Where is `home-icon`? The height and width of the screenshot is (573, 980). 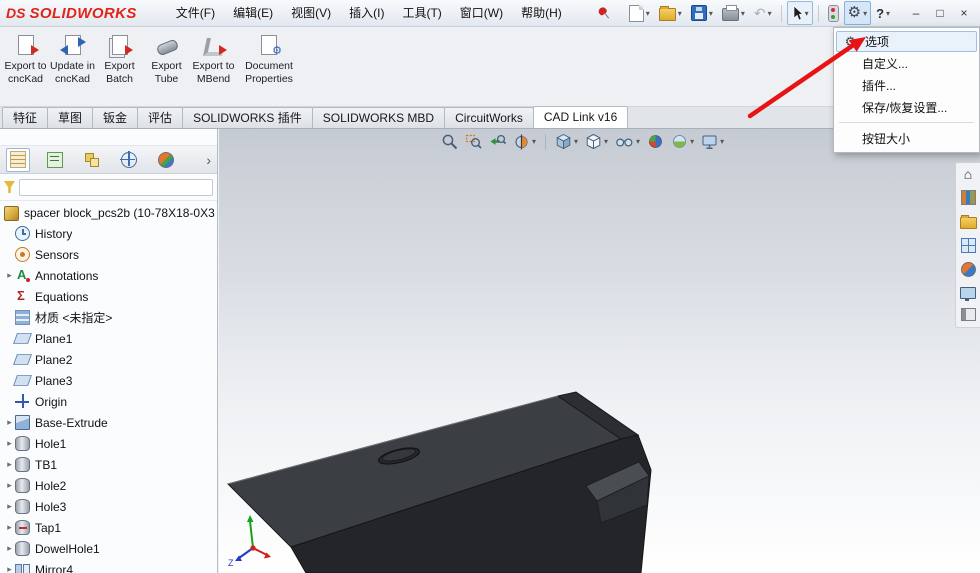
home-icon is located at coordinates (968, 174).